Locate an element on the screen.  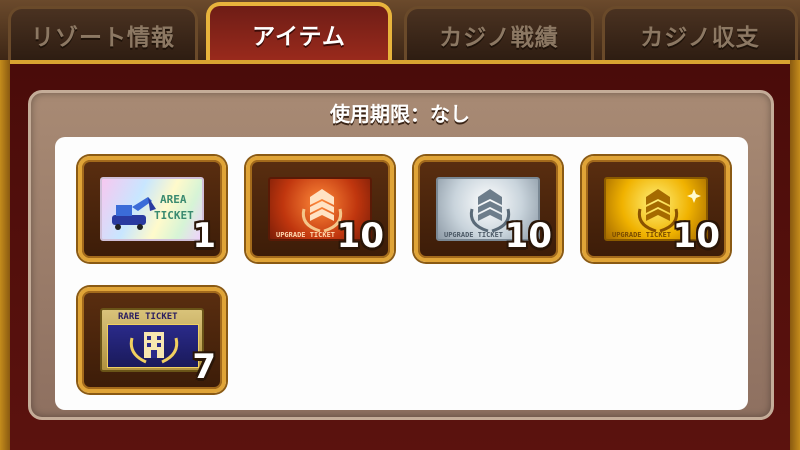
rare-ticket-icon: RARE TICKET is located at coordinates (152, 340).